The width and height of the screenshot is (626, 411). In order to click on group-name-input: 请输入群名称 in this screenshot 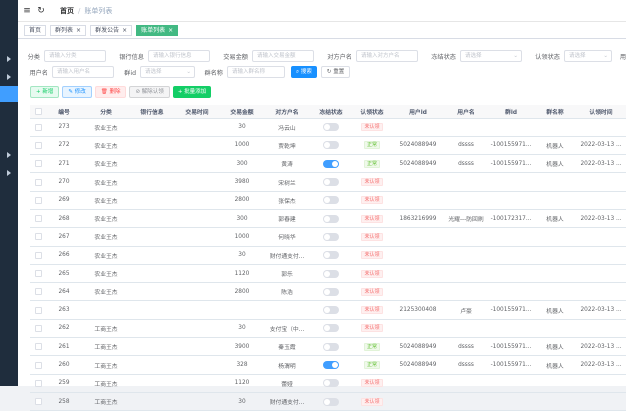, I will do `click(256, 72)`.